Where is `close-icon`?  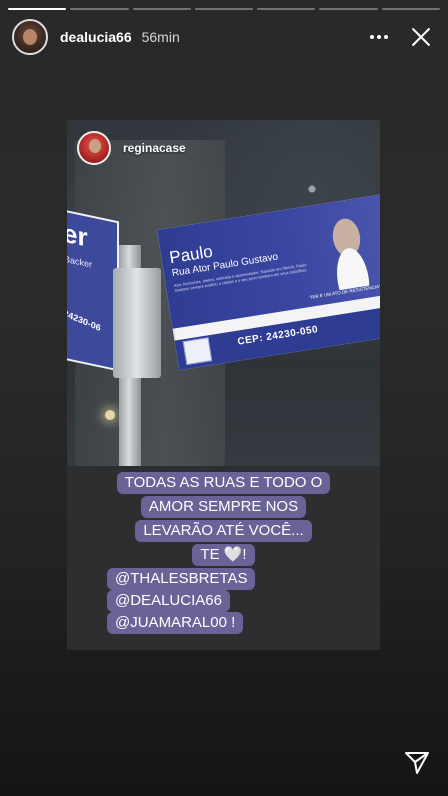
close-icon is located at coordinates (421, 37).